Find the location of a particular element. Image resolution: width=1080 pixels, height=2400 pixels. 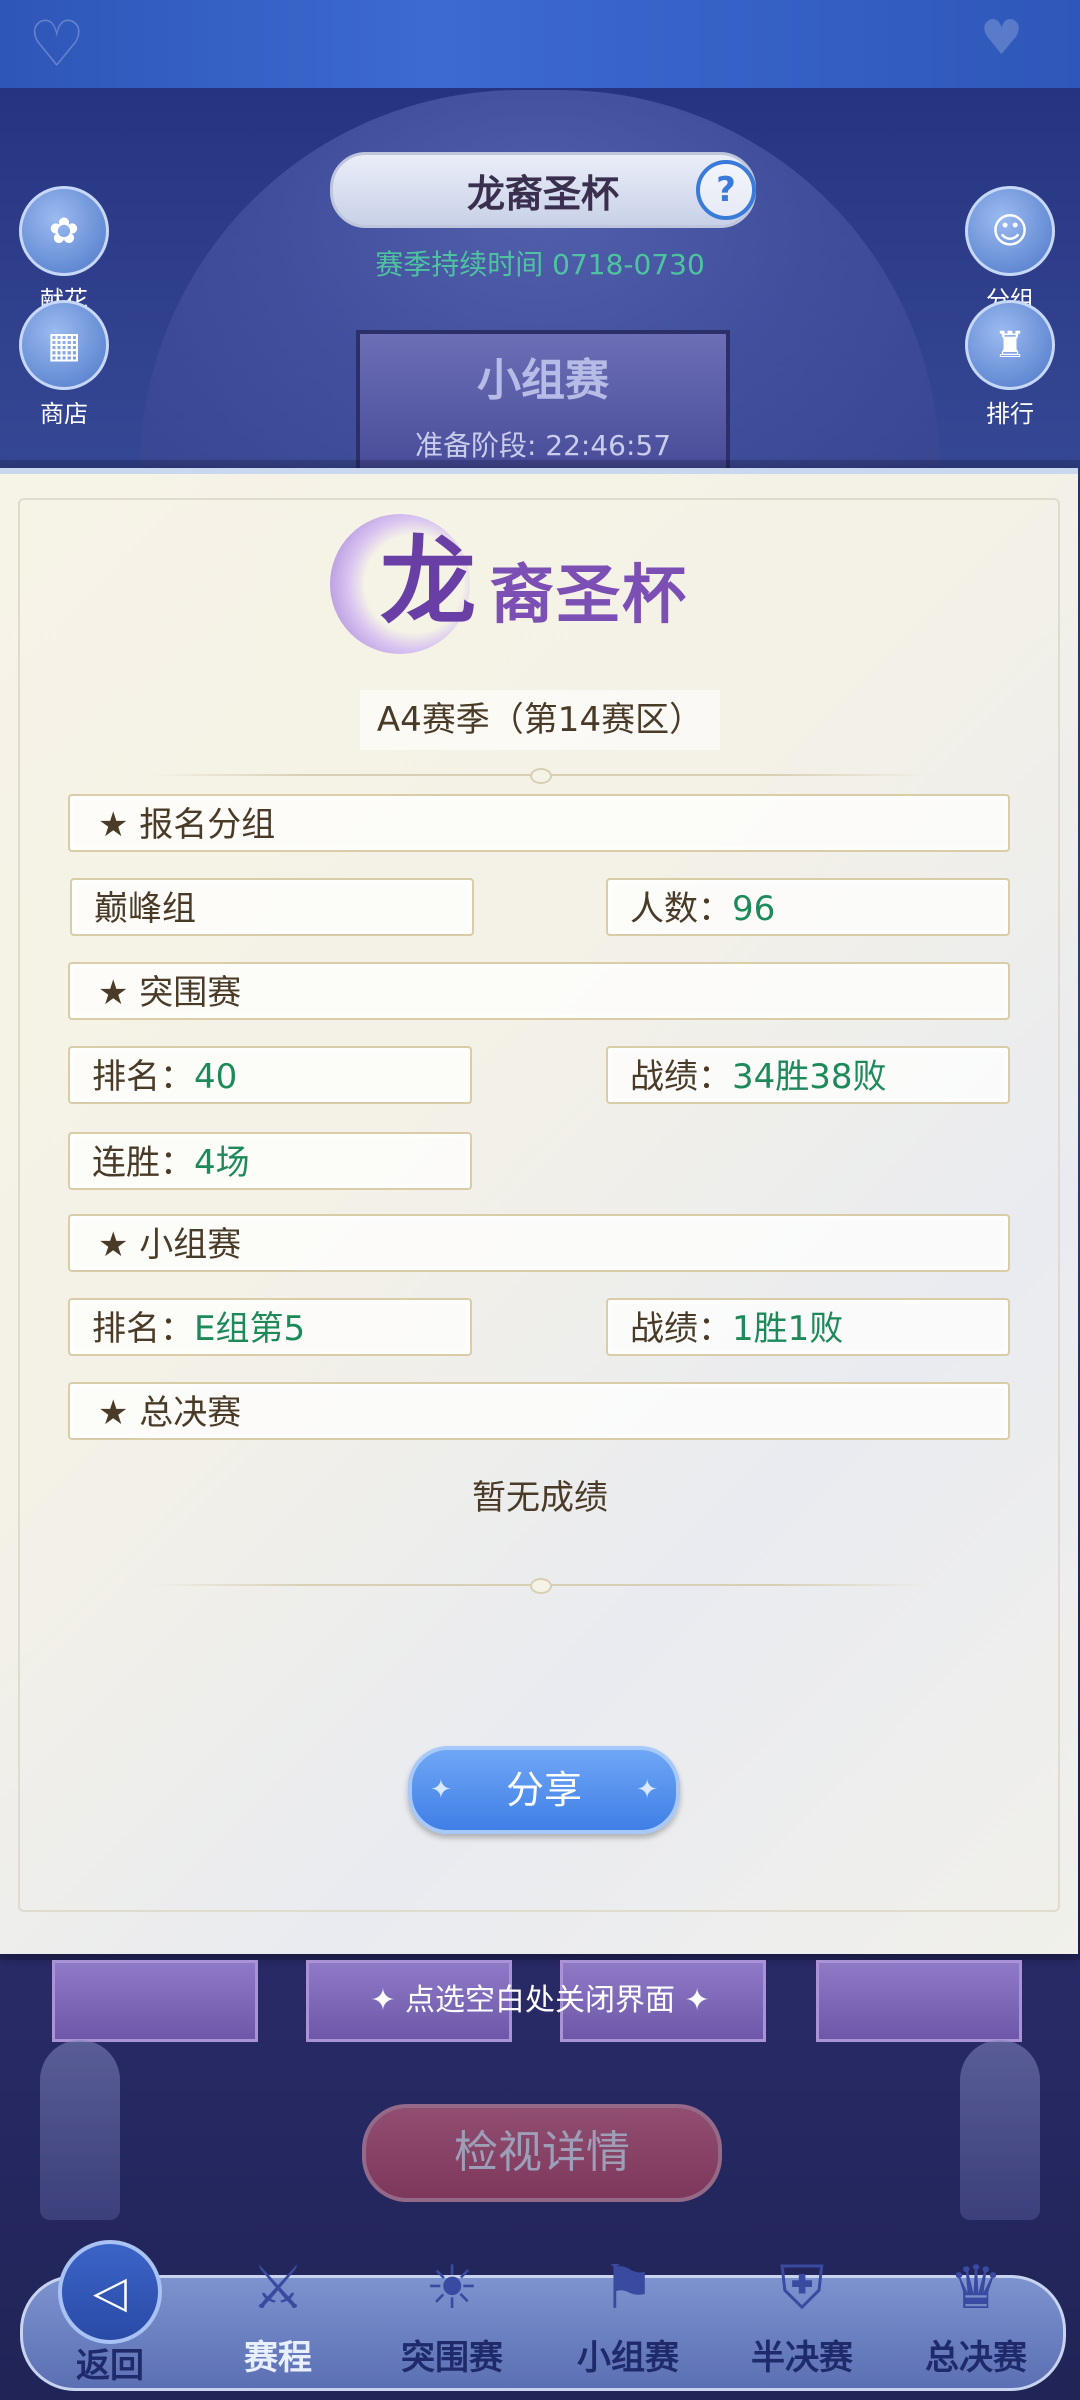

signup-group-field: 巅峰组 is located at coordinates (272, 907).